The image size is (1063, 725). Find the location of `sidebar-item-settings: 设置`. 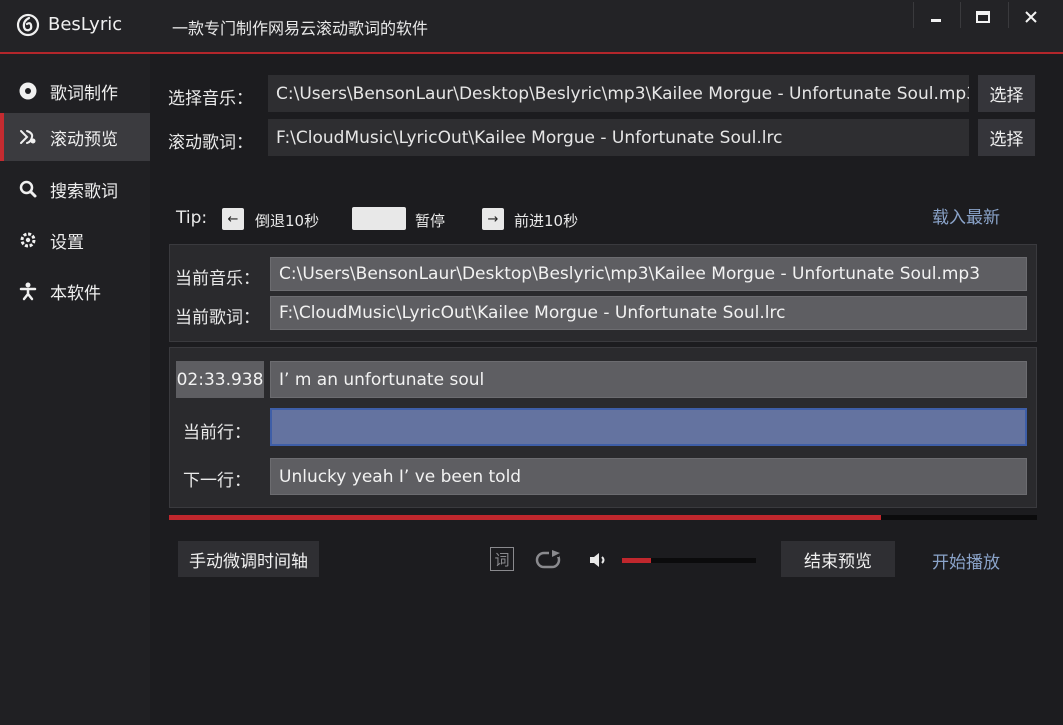

sidebar-item-settings: 设置 is located at coordinates (75, 240).